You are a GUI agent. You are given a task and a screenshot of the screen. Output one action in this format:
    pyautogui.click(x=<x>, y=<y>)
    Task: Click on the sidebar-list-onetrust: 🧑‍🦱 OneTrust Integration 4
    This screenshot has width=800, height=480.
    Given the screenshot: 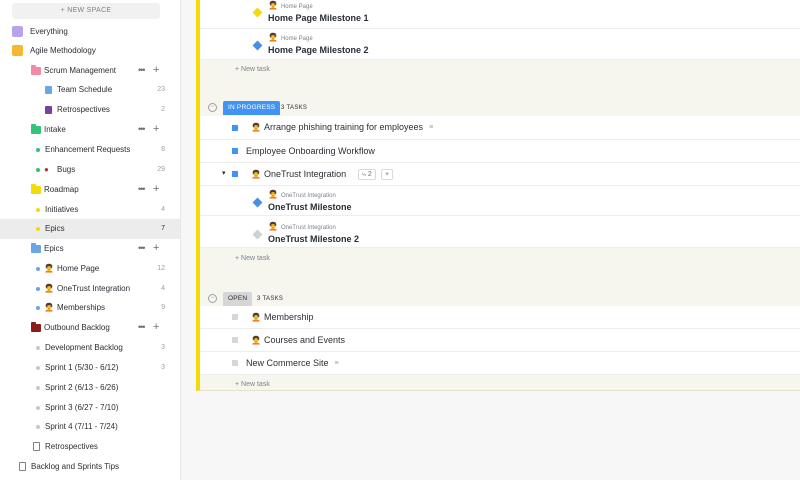 What is the action you would take?
    pyautogui.click(x=90, y=289)
    